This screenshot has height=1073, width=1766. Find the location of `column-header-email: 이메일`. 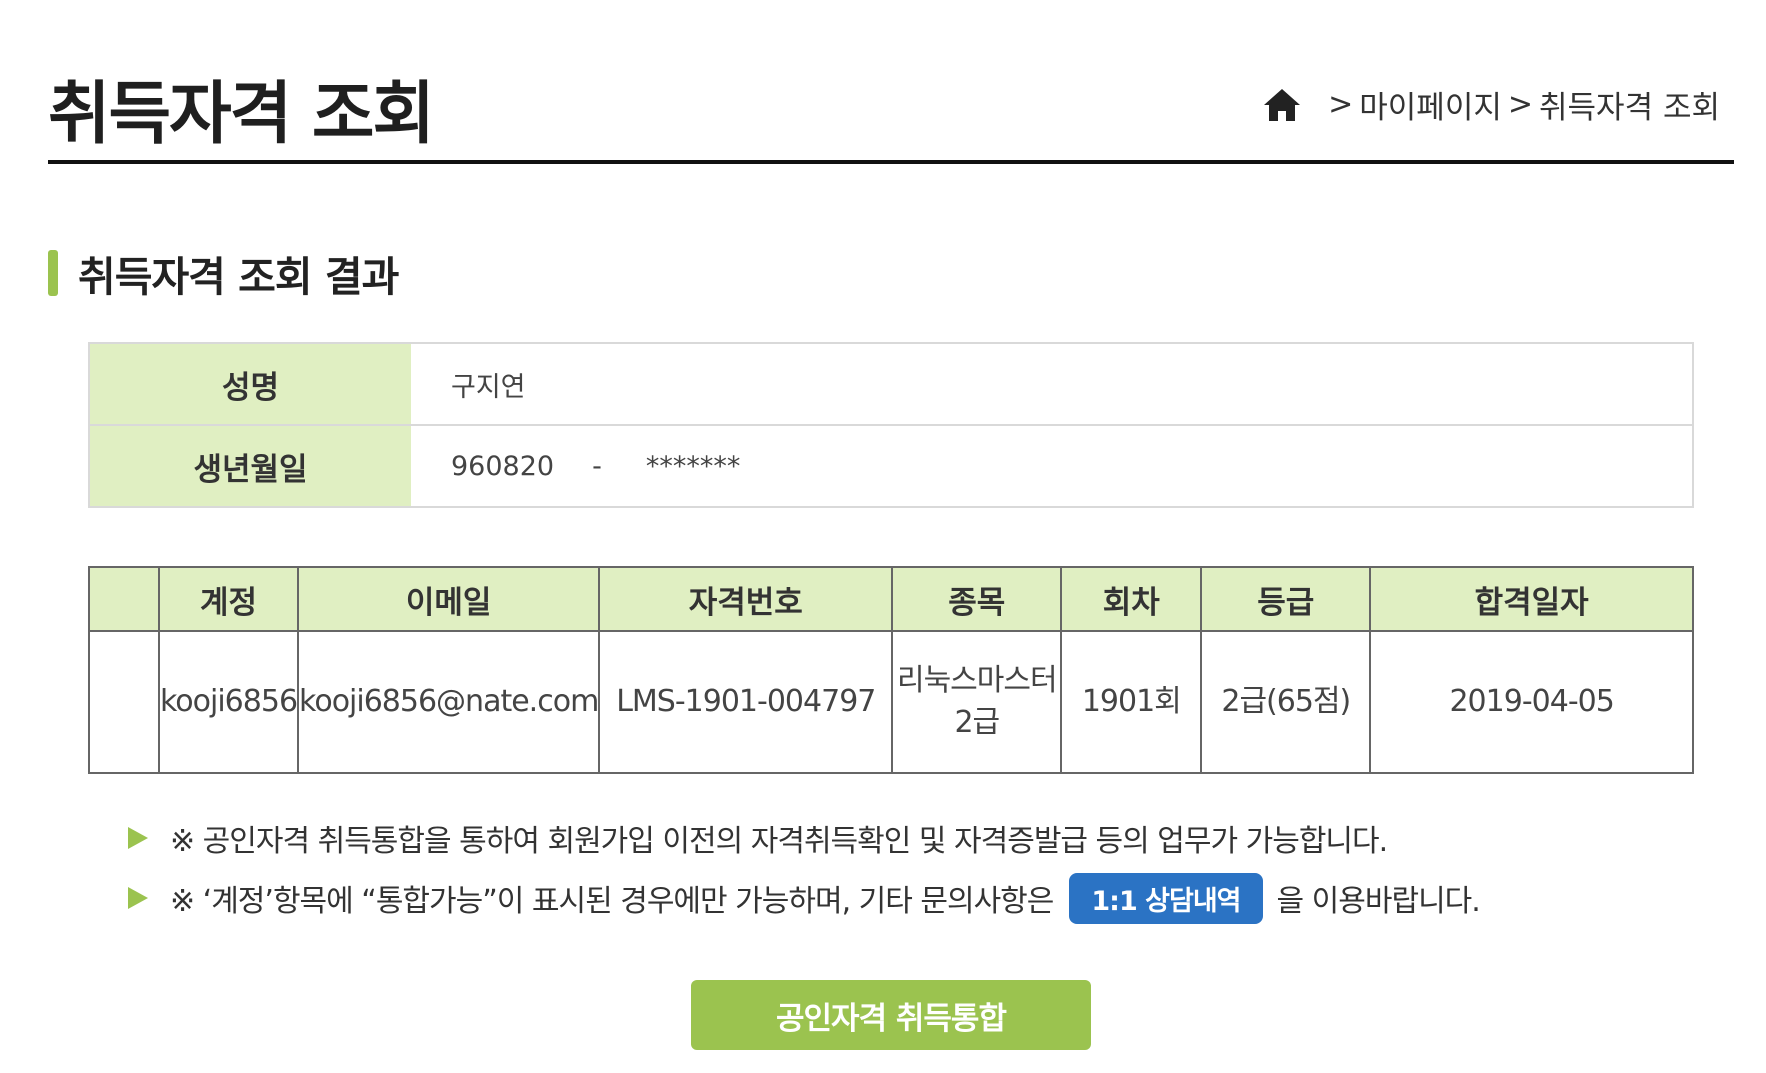

column-header-email: 이메일 is located at coordinates (449, 599).